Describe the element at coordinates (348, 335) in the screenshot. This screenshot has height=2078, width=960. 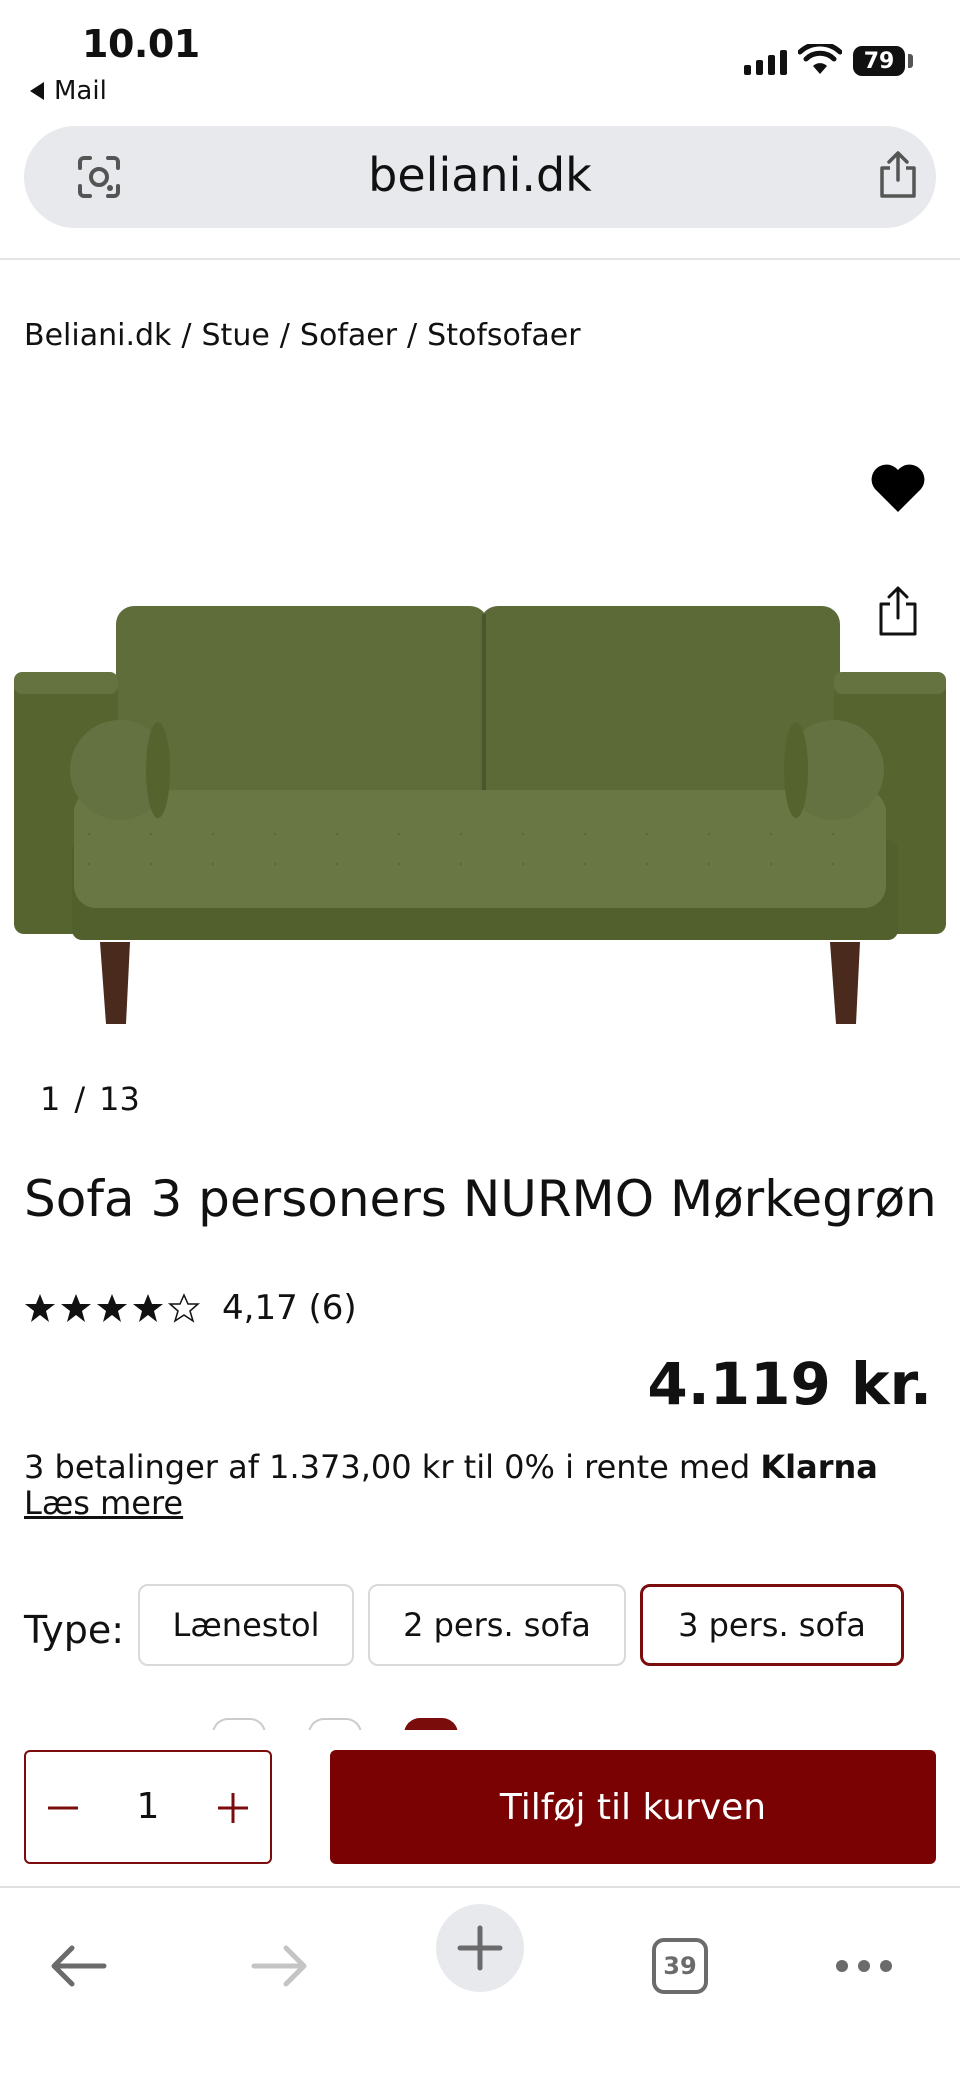
I see `breadcrumb-item-sofaer: Sofaer` at that location.